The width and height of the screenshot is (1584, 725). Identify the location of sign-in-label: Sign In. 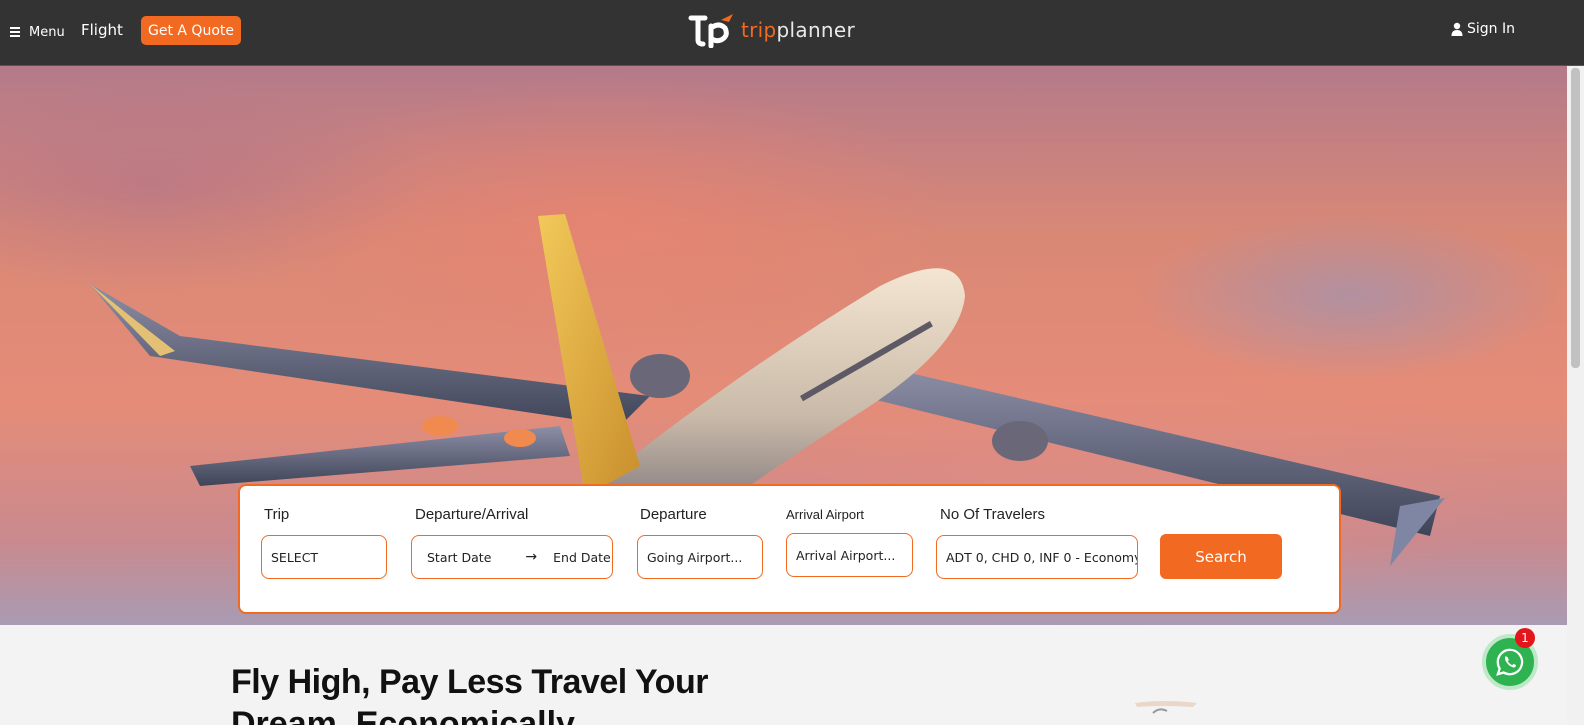
(1491, 29).